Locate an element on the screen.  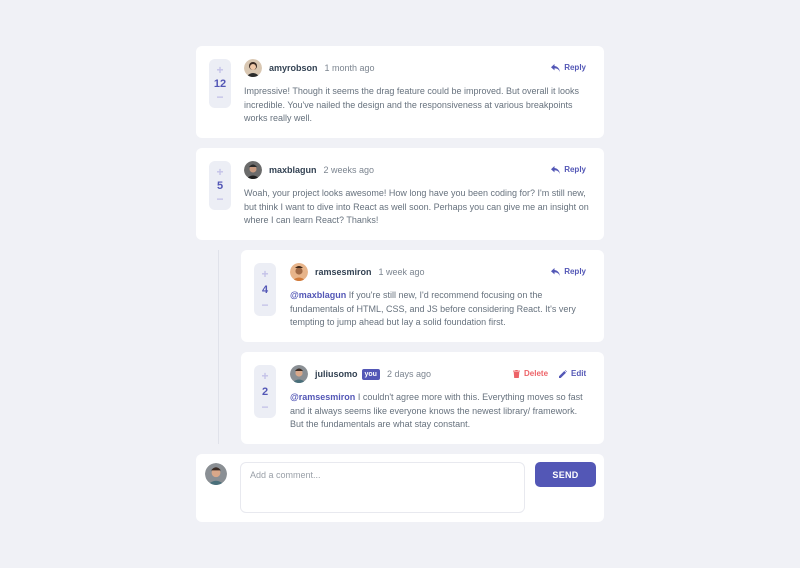
comment-input is located at coordinates (382, 487).